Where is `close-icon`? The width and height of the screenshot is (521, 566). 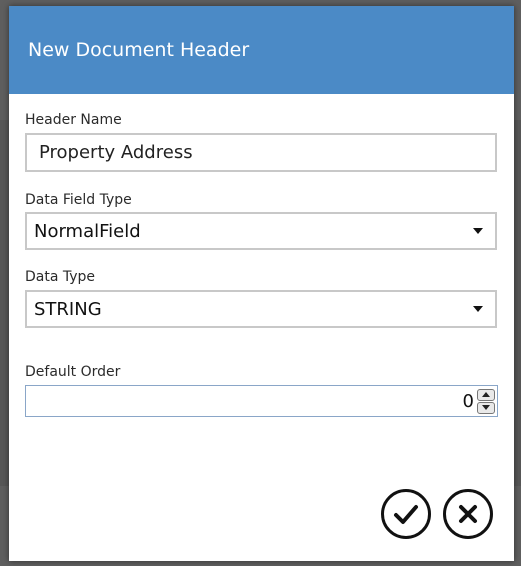
close-icon is located at coordinates (468, 514).